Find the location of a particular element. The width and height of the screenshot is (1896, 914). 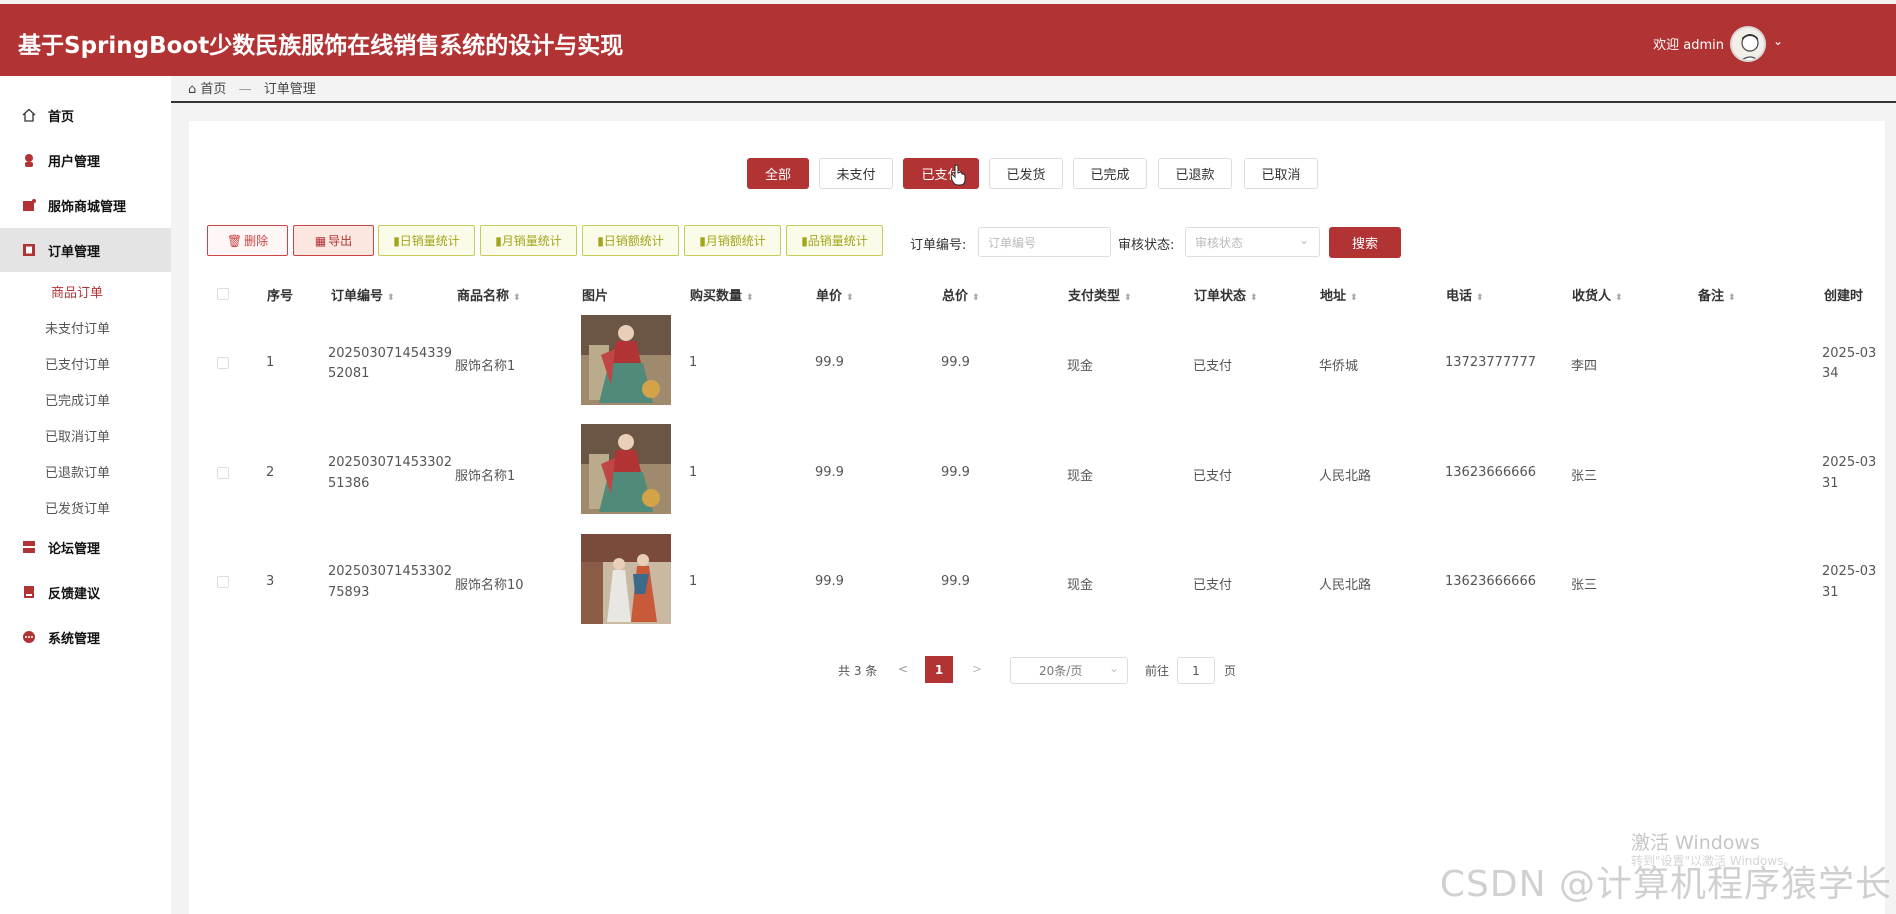

cell-receiver: 李四 is located at coordinates (1584, 366).